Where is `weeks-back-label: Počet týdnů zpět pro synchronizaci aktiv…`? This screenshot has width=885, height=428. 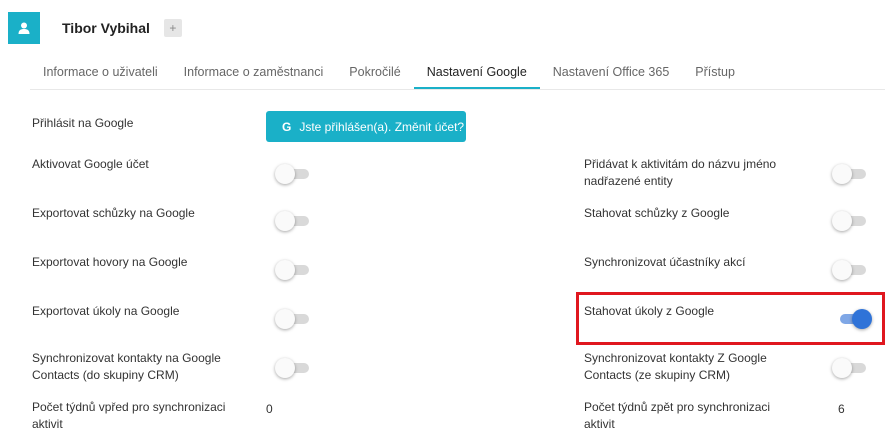 weeks-back-label: Počet týdnů zpět pro synchronizaci aktiv… is located at coordinates (677, 414).